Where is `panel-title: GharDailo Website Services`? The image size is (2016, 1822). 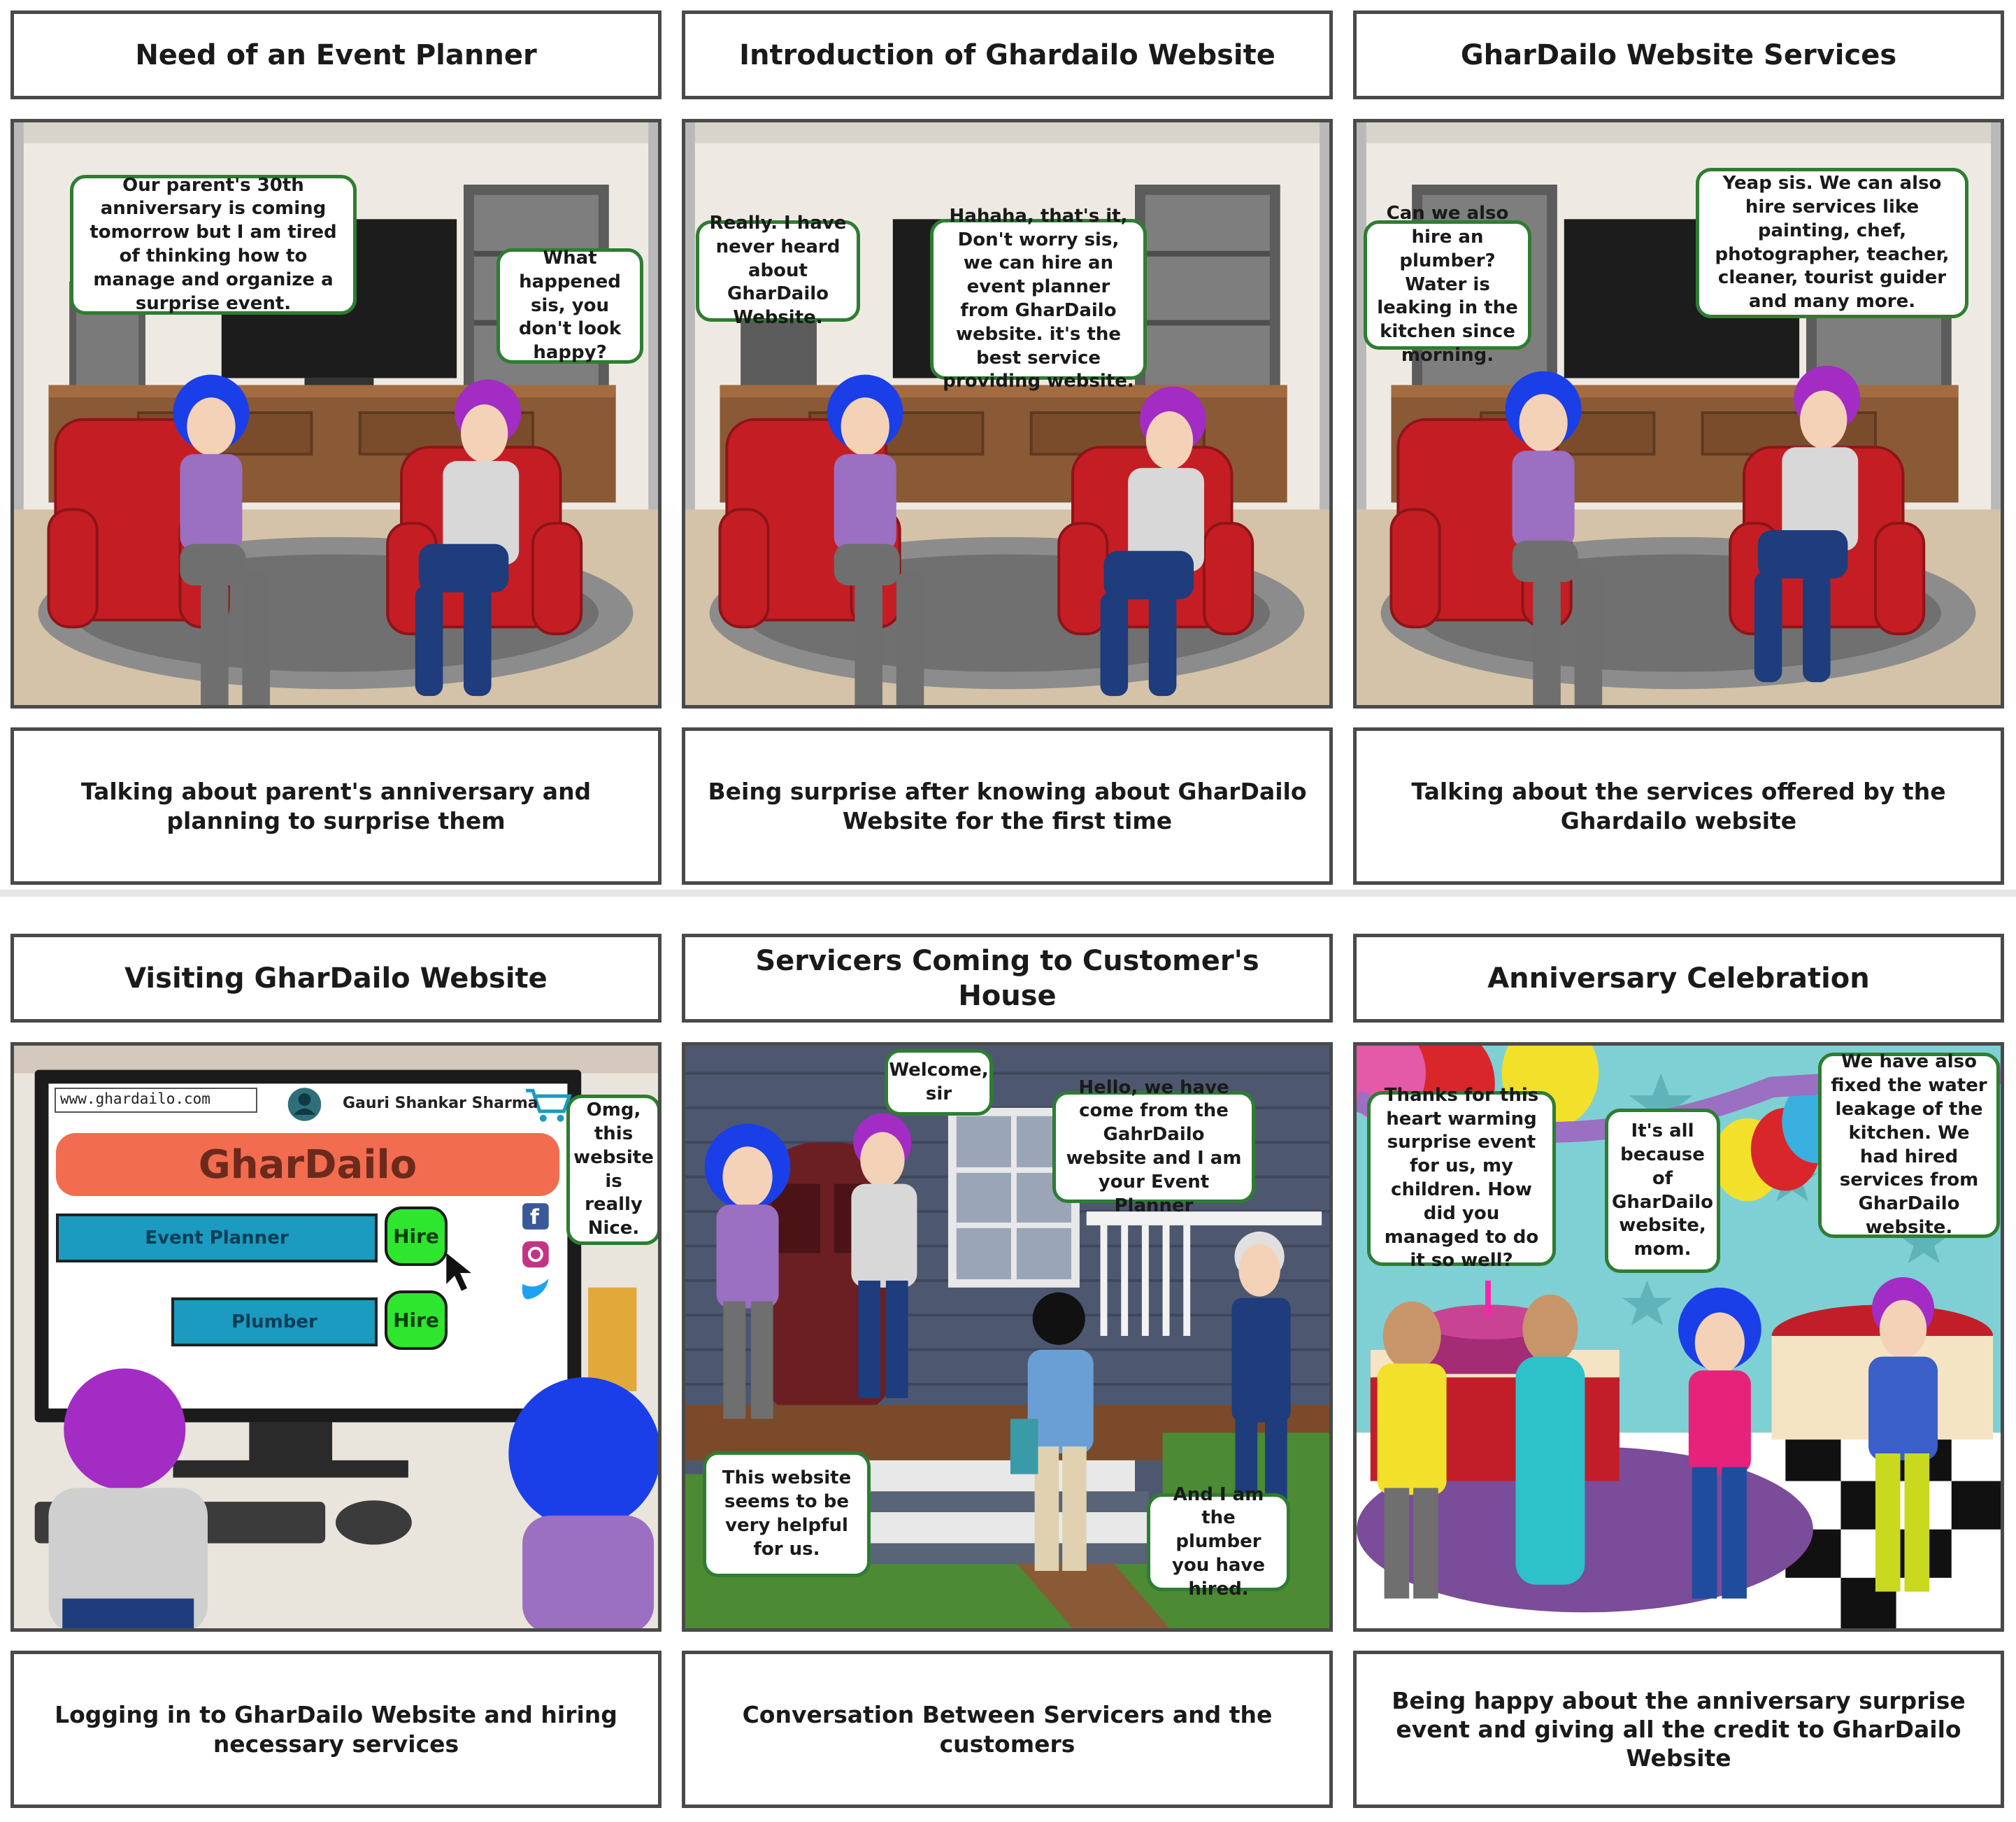 panel-title: GharDailo Website Services is located at coordinates (1678, 54).